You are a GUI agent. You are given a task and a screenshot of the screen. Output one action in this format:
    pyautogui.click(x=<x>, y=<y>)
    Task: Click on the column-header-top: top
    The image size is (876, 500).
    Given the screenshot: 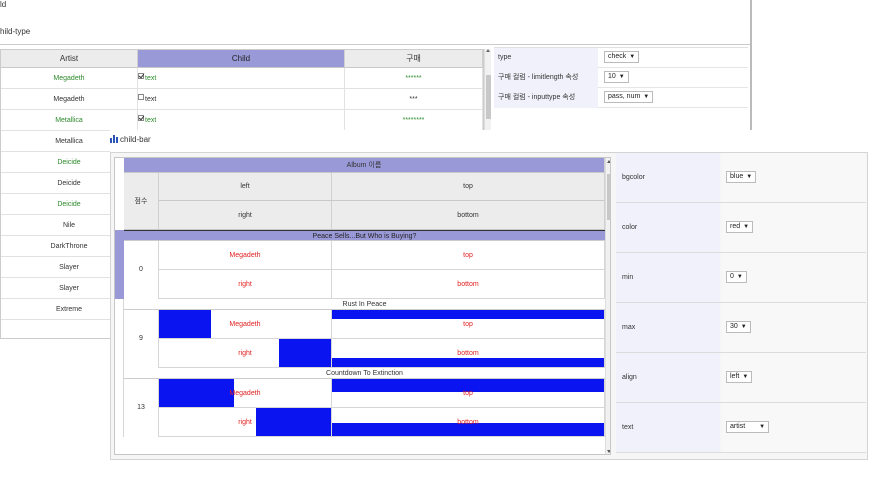 What is the action you would take?
    pyautogui.click(x=468, y=187)
    